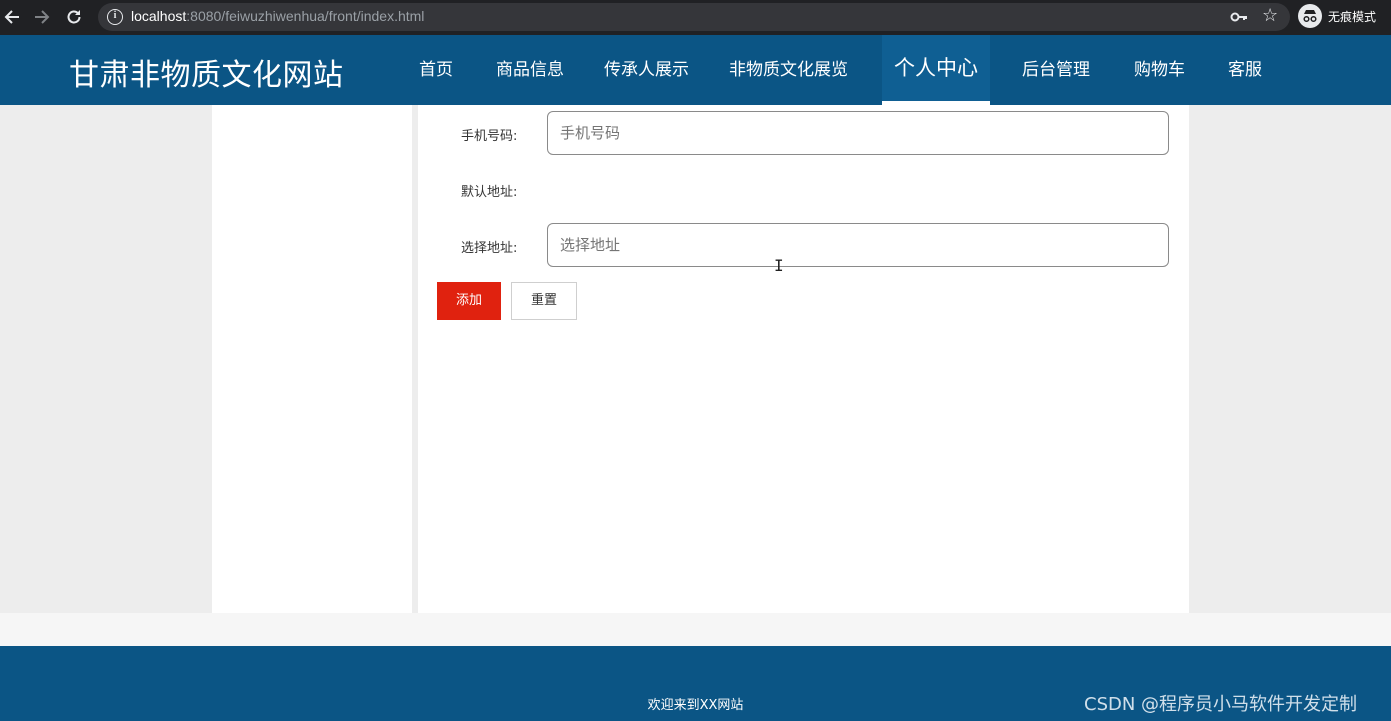 This screenshot has width=1391, height=721. What do you see at coordinates (646, 70) in the screenshot?
I see `nav-item-inheritors: 传承人展示` at bounding box center [646, 70].